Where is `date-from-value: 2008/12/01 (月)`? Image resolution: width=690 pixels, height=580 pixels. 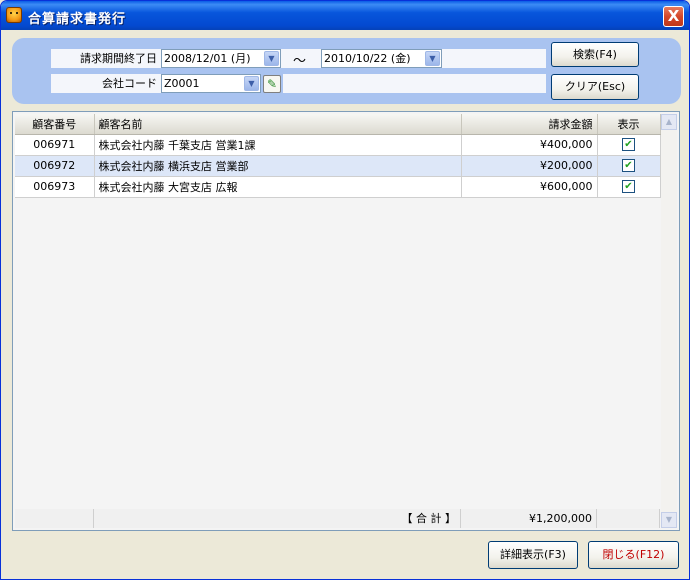
date-from-value: 2008/12/01 (月) is located at coordinates (207, 58).